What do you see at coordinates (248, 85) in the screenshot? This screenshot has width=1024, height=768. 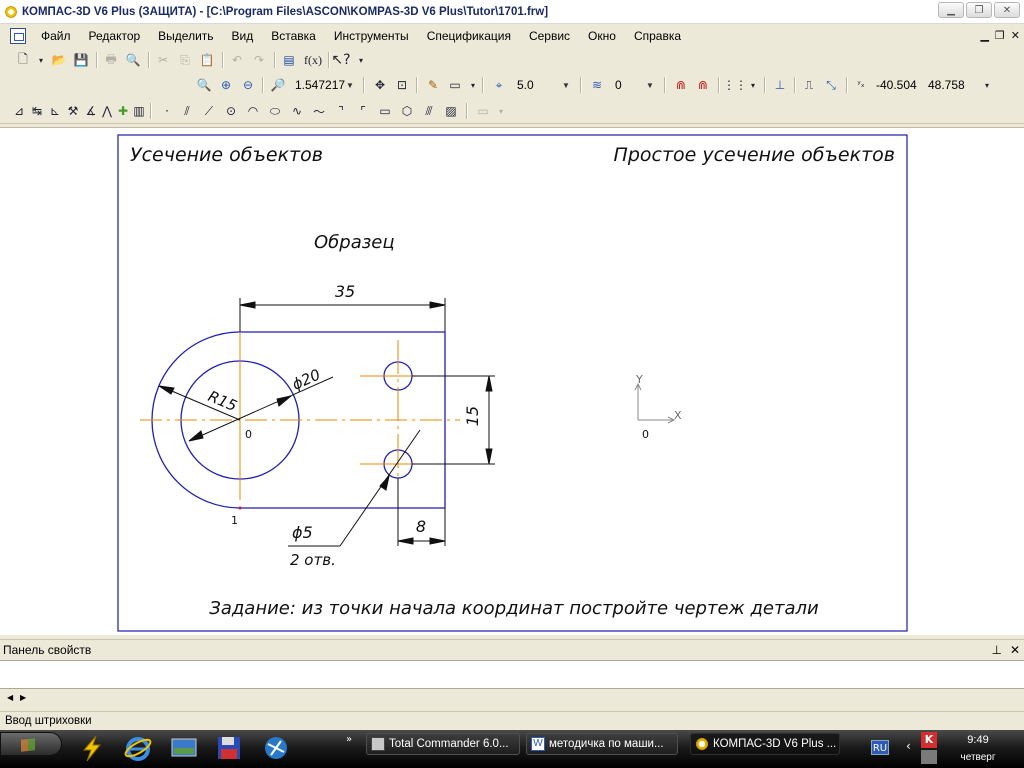 I see `zoom-out-icon: ⊖` at bounding box center [248, 85].